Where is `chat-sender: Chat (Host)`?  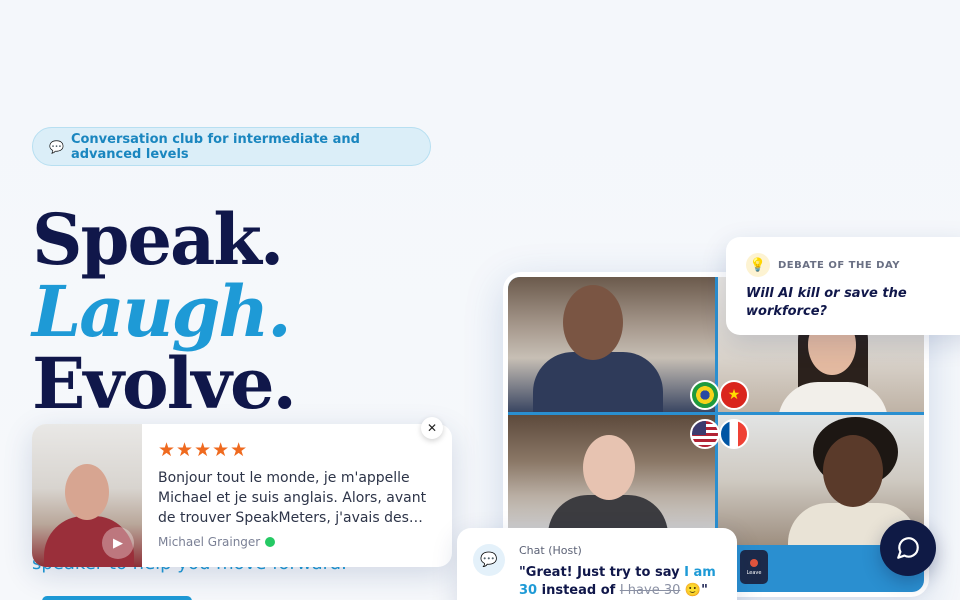
chat-sender: Chat (Host) is located at coordinates (550, 550).